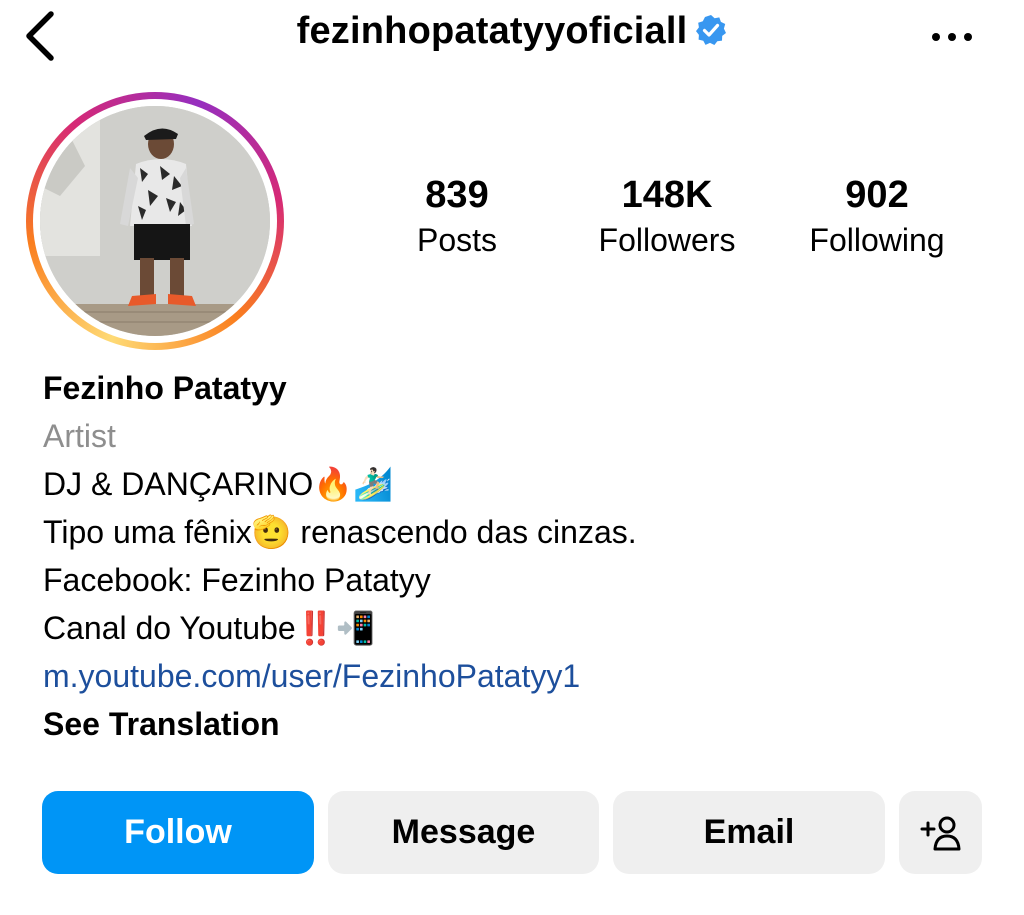 The width and height of the screenshot is (1024, 915). What do you see at coordinates (877, 240) in the screenshot?
I see `following-label: Following` at bounding box center [877, 240].